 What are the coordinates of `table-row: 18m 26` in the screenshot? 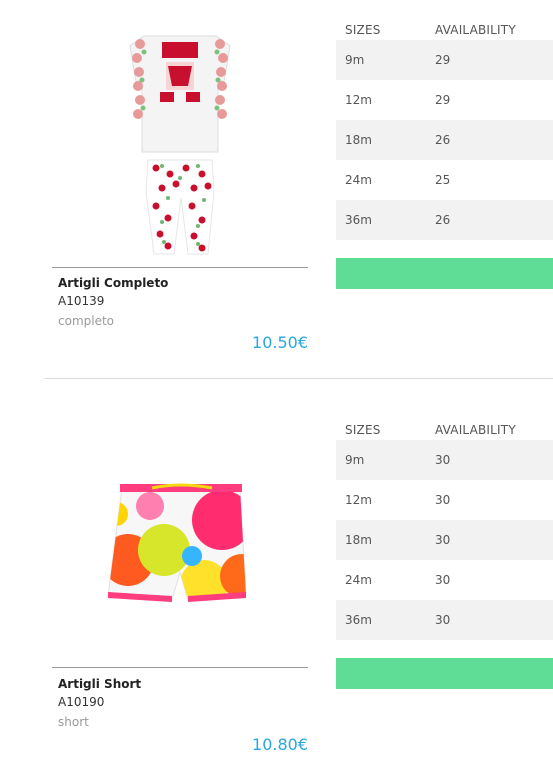 It's located at (444, 140).